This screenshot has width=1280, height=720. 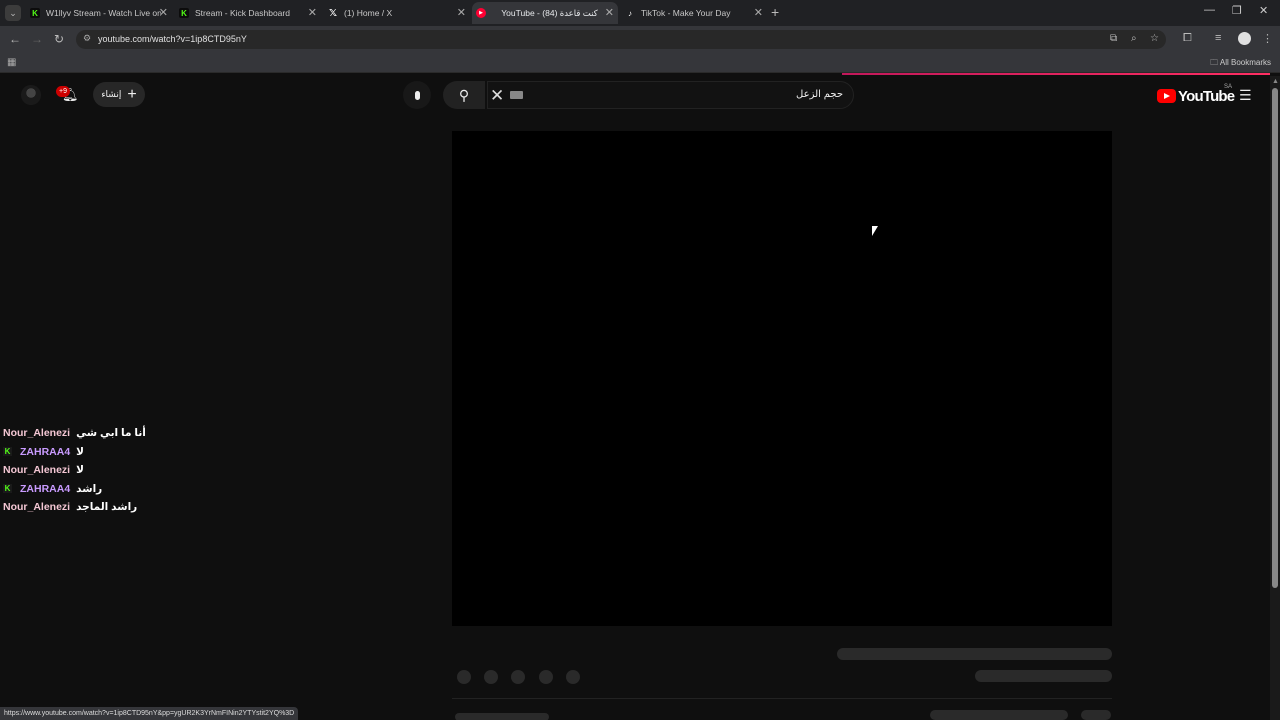 I want to click on tab-kick-dashboard: K Stream - Kick Dashboard ✕, so click(x=248, y=13).